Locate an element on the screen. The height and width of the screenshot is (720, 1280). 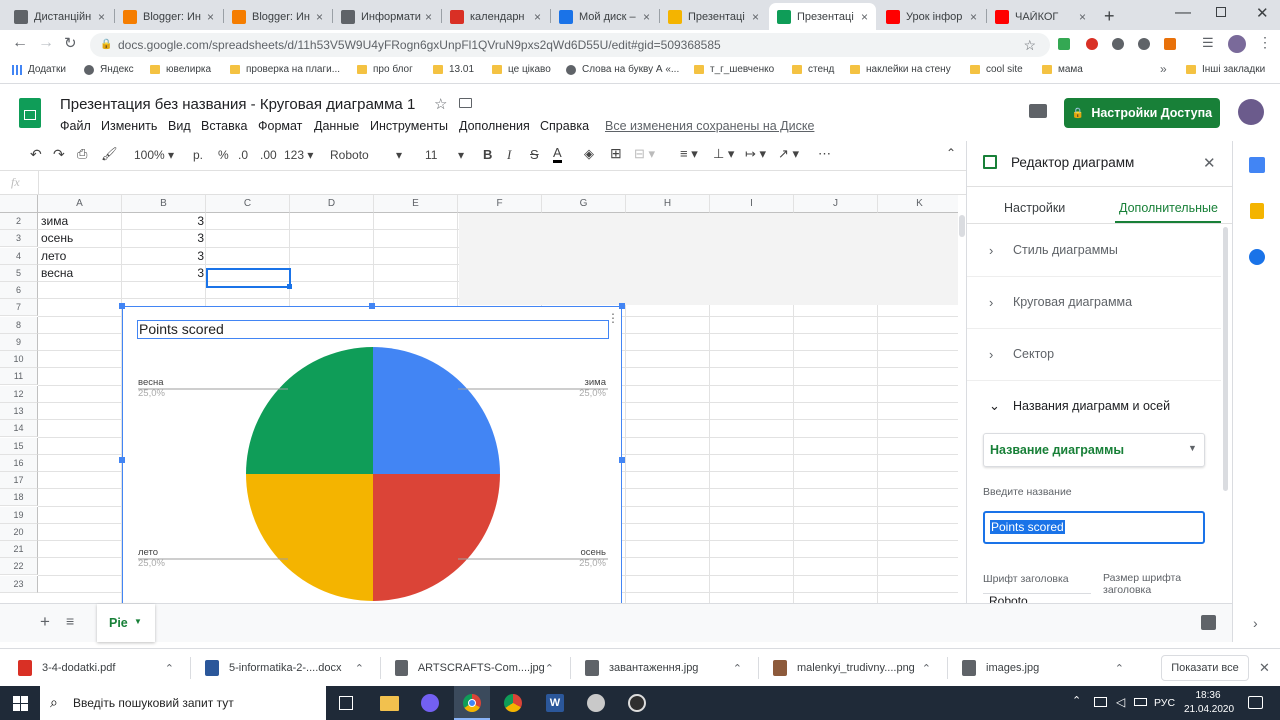
sheet-tab-pie: Pie ▼ is located at coordinates (126, 623).